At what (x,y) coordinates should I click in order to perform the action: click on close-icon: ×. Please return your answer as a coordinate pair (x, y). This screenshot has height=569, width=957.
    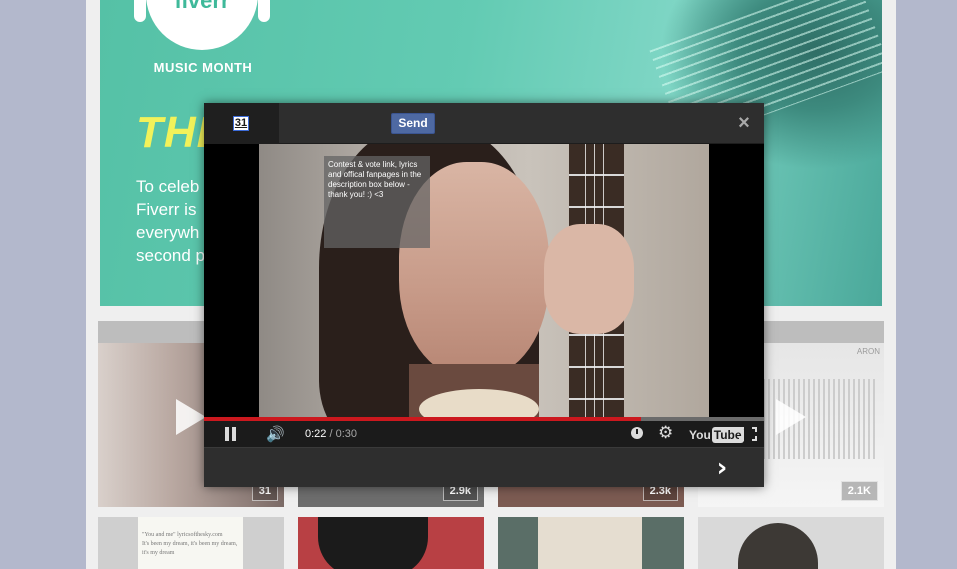
    Looking at the image, I should click on (744, 123).